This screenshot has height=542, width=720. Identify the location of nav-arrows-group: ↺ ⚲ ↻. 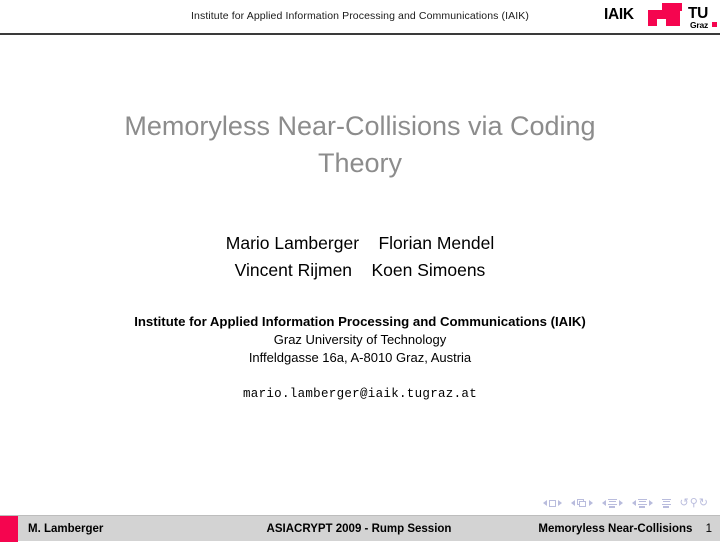
(694, 503).